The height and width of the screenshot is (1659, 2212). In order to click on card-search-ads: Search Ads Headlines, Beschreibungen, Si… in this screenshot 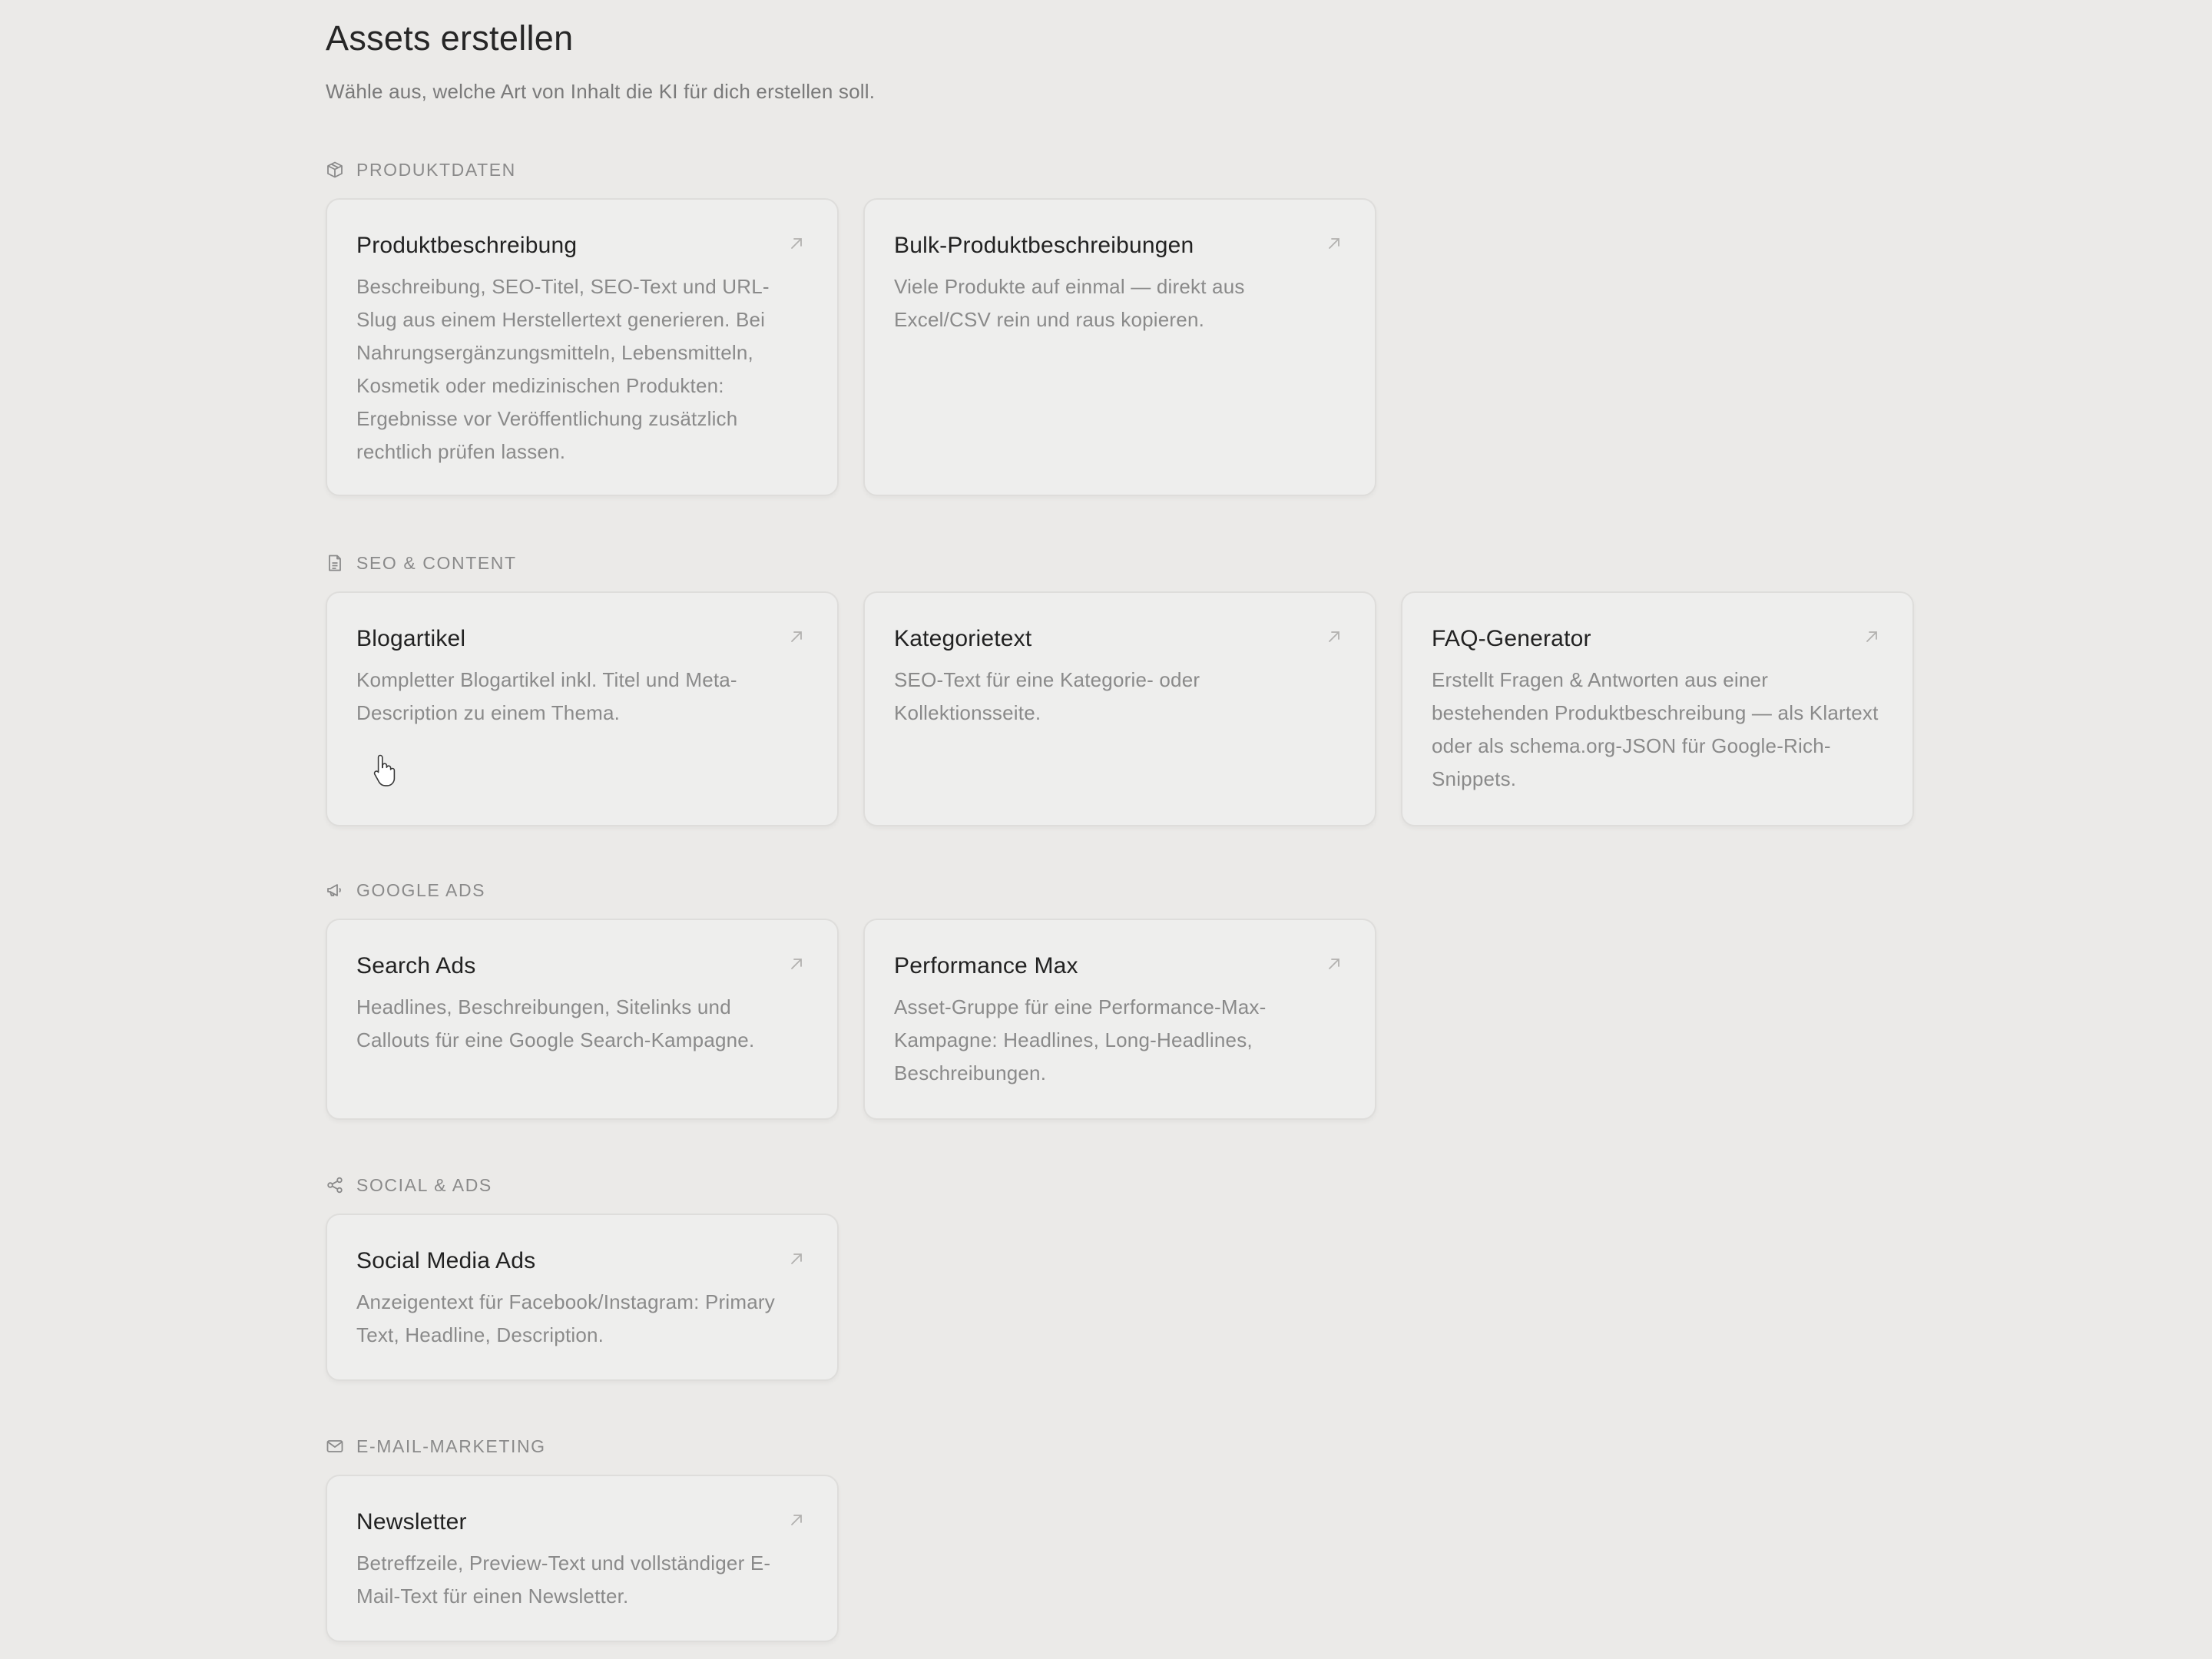, I will do `click(583, 1020)`.